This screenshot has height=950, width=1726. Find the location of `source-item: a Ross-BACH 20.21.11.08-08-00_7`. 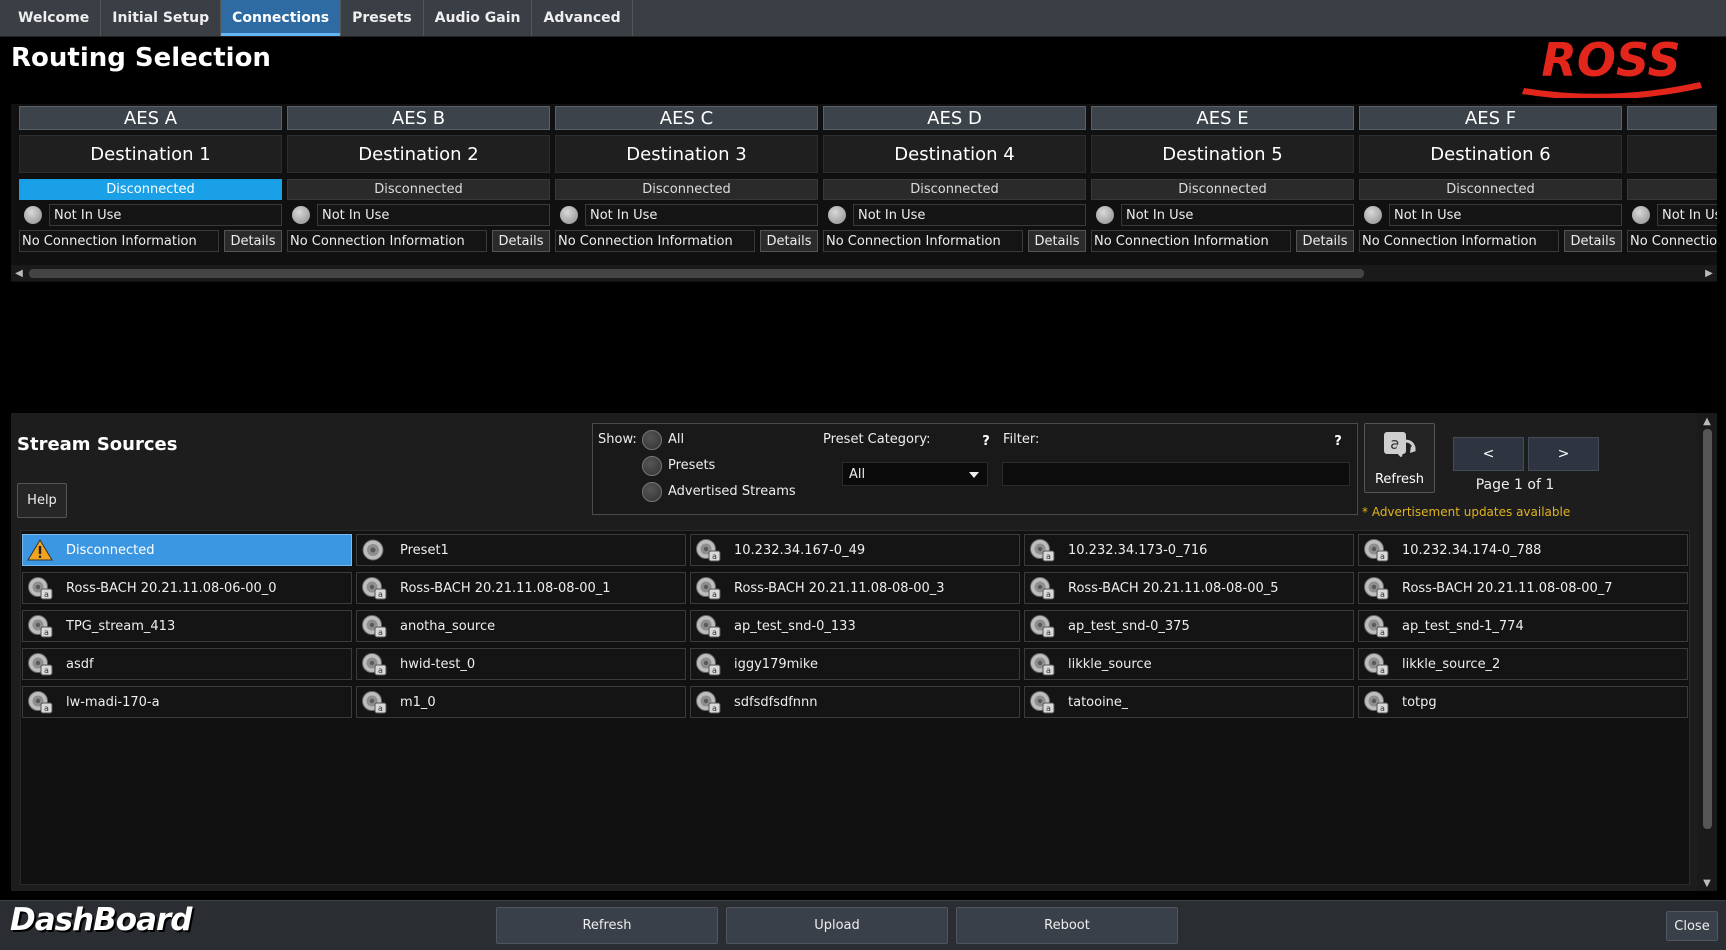

source-item: a Ross-BACH 20.21.11.08-08-00_7 is located at coordinates (1523, 588).